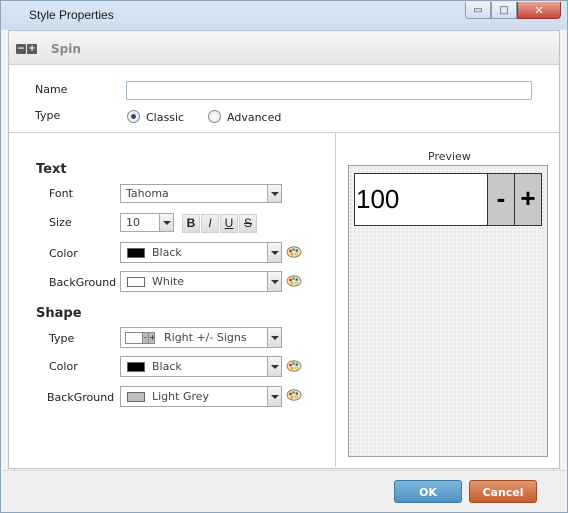  I want to click on close-button: ✕, so click(539, 10).